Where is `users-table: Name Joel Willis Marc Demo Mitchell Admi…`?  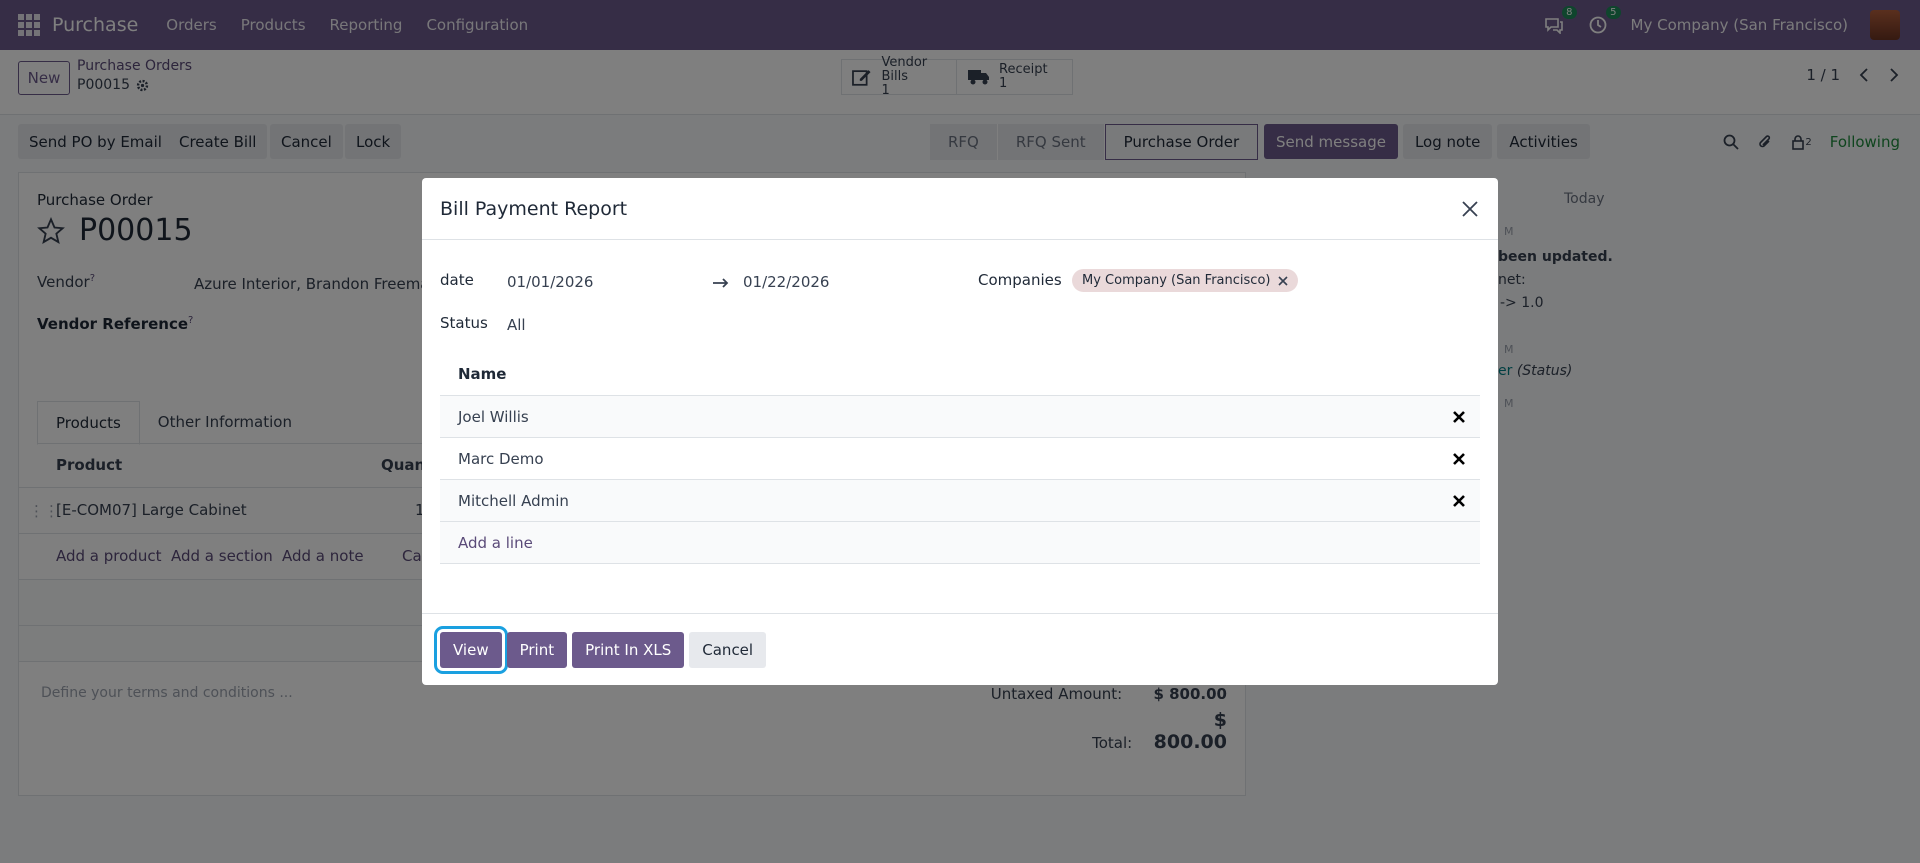
users-table: Name Joel Willis Marc Demo Mitchell Admi… is located at coordinates (960, 458).